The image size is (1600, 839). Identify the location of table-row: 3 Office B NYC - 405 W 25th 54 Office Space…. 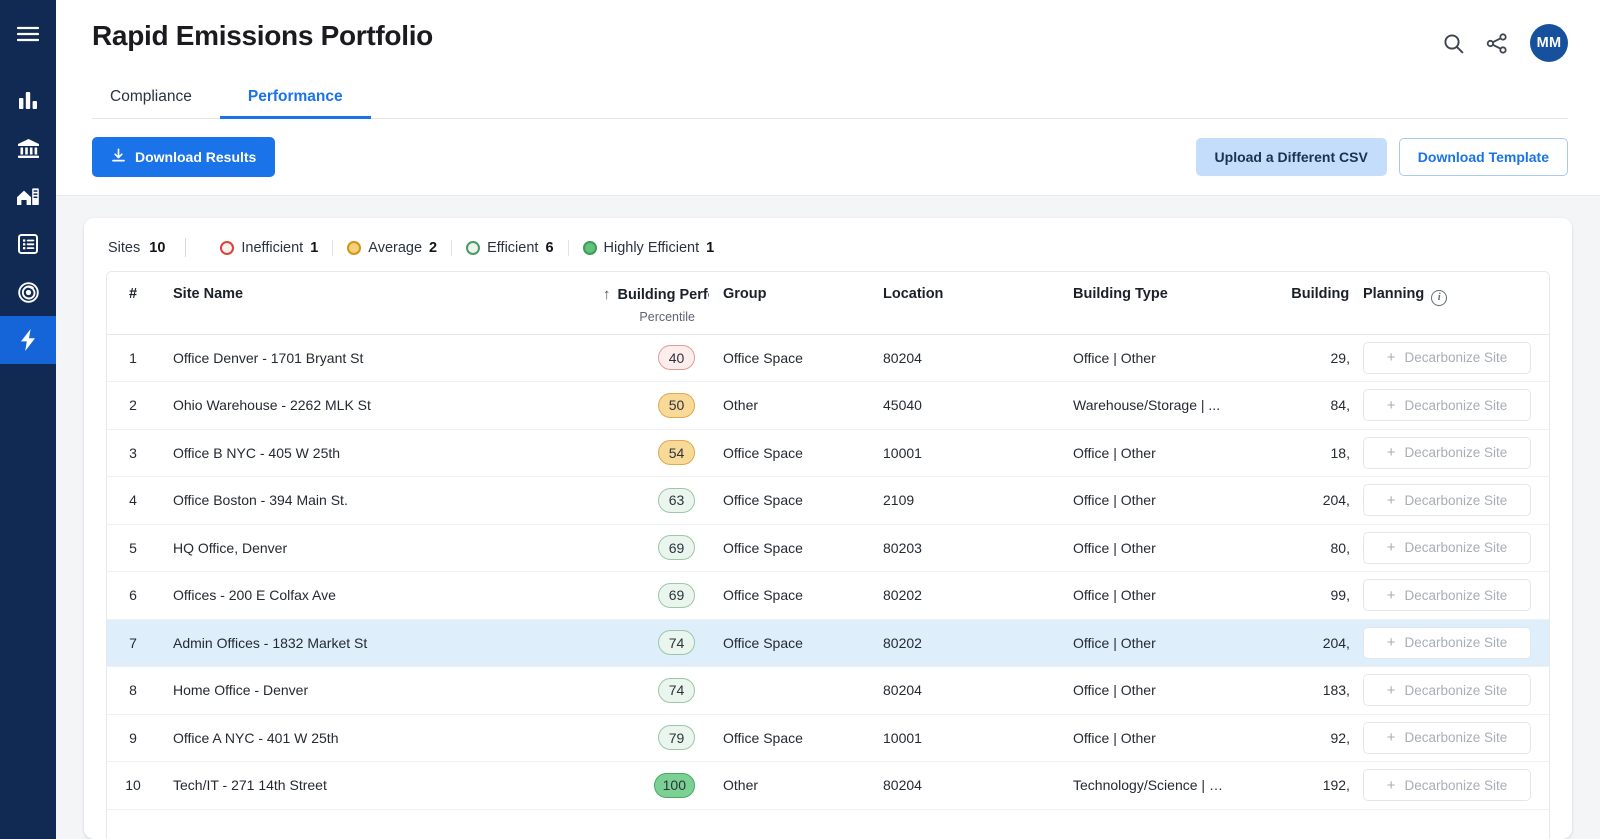
(828, 453).